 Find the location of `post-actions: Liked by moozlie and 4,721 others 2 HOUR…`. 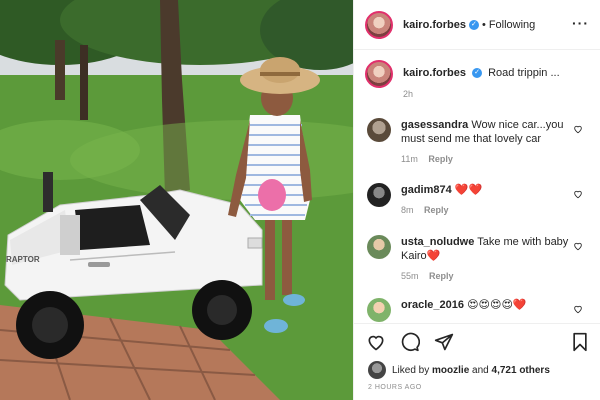

post-actions: Liked by moozlie and 4,721 others 2 HOUR… is located at coordinates (477, 361).